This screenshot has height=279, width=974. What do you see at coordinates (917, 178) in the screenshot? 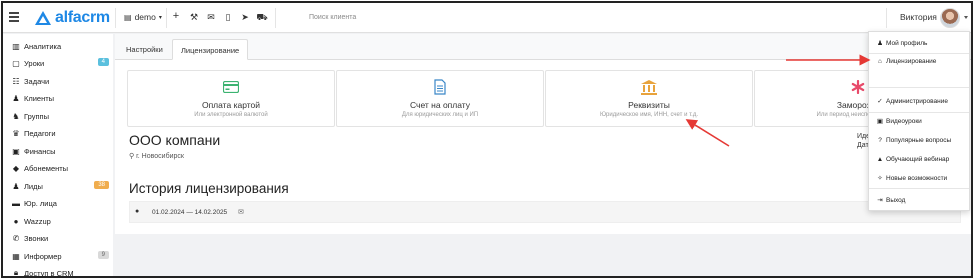
I see `menu-item-label: Новые возможности` at bounding box center [917, 178].